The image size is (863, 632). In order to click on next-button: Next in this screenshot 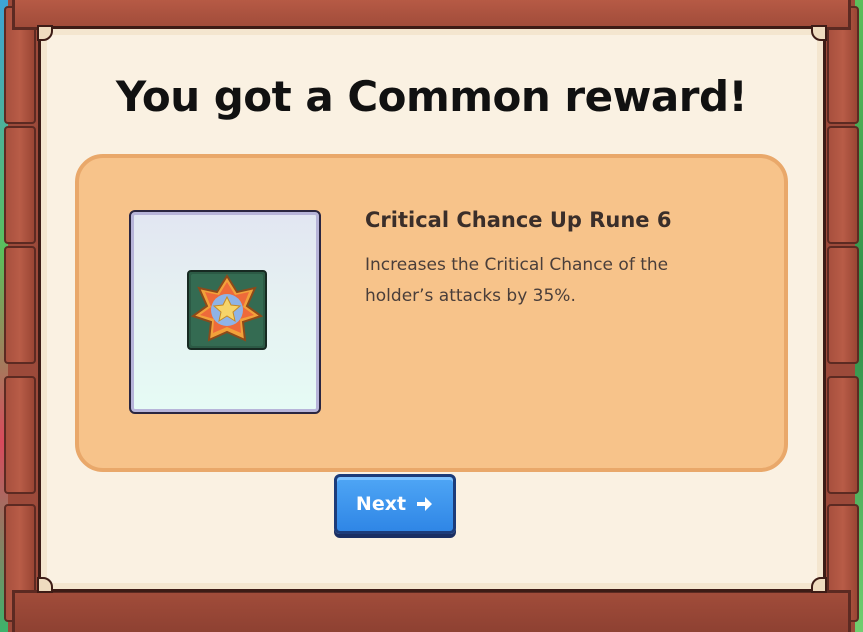, I will do `click(395, 504)`.